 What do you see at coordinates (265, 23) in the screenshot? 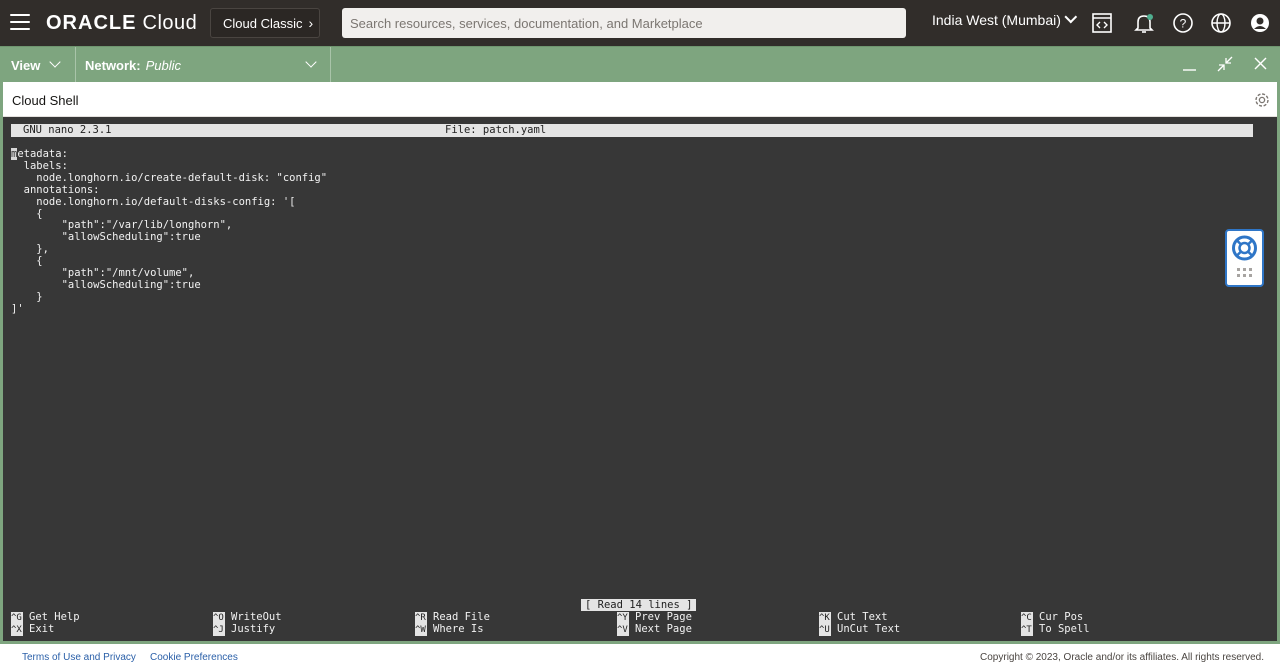
I see `cloud-classic-button: Cloud Classic ›` at bounding box center [265, 23].